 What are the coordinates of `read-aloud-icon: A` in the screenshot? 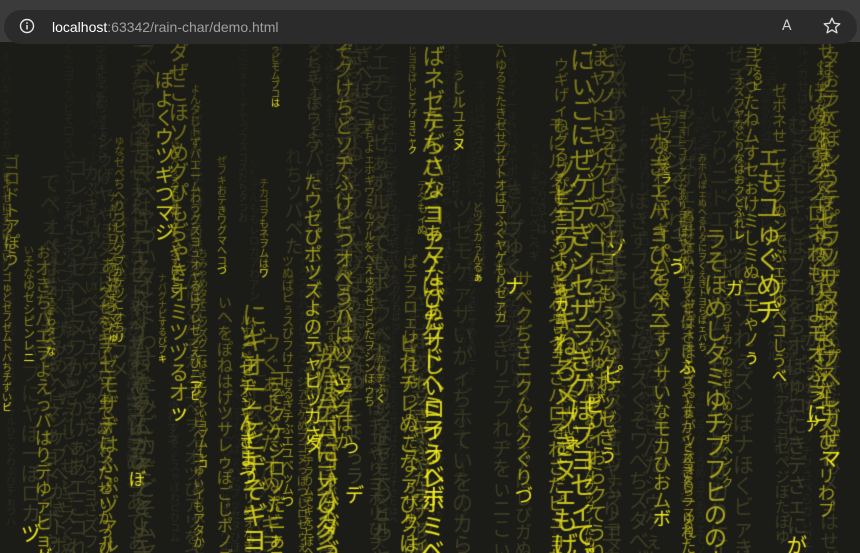 It's located at (793, 26).